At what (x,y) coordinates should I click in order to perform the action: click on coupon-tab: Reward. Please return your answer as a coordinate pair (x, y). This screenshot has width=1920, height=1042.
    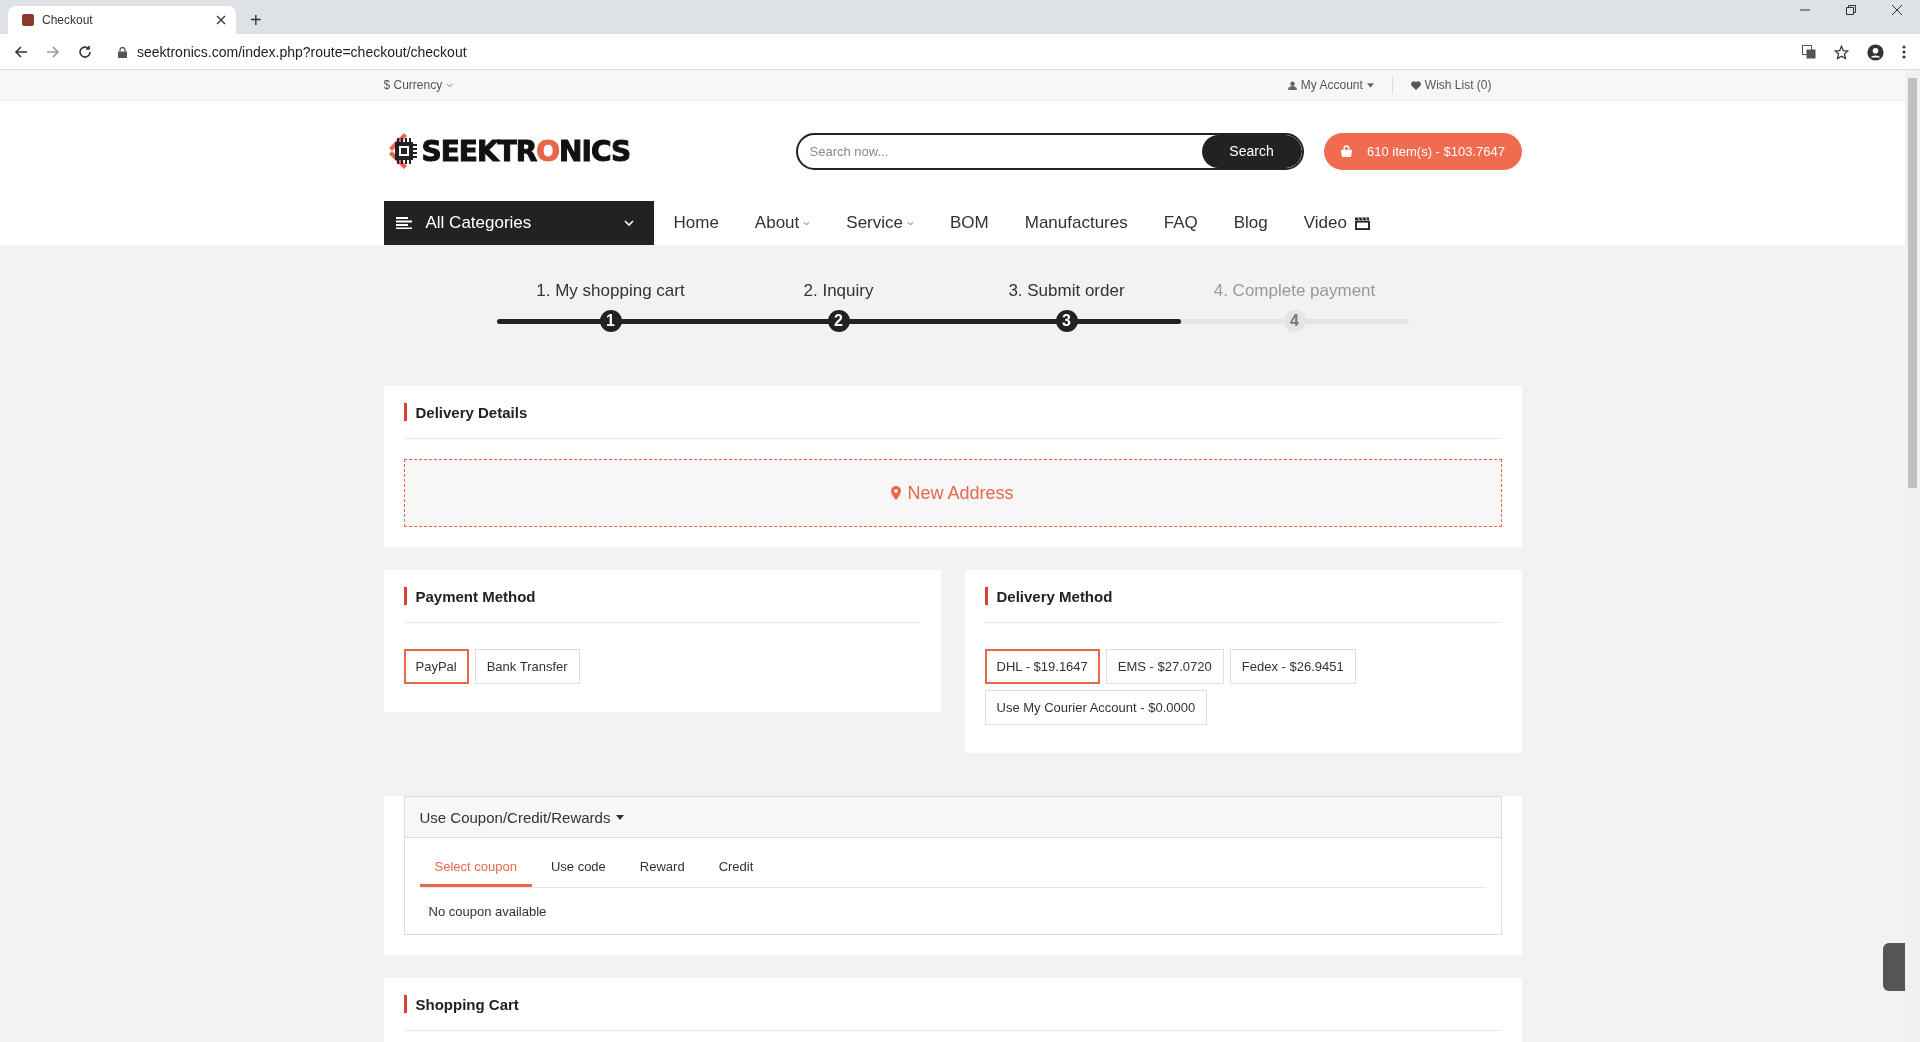
    Looking at the image, I should click on (662, 867).